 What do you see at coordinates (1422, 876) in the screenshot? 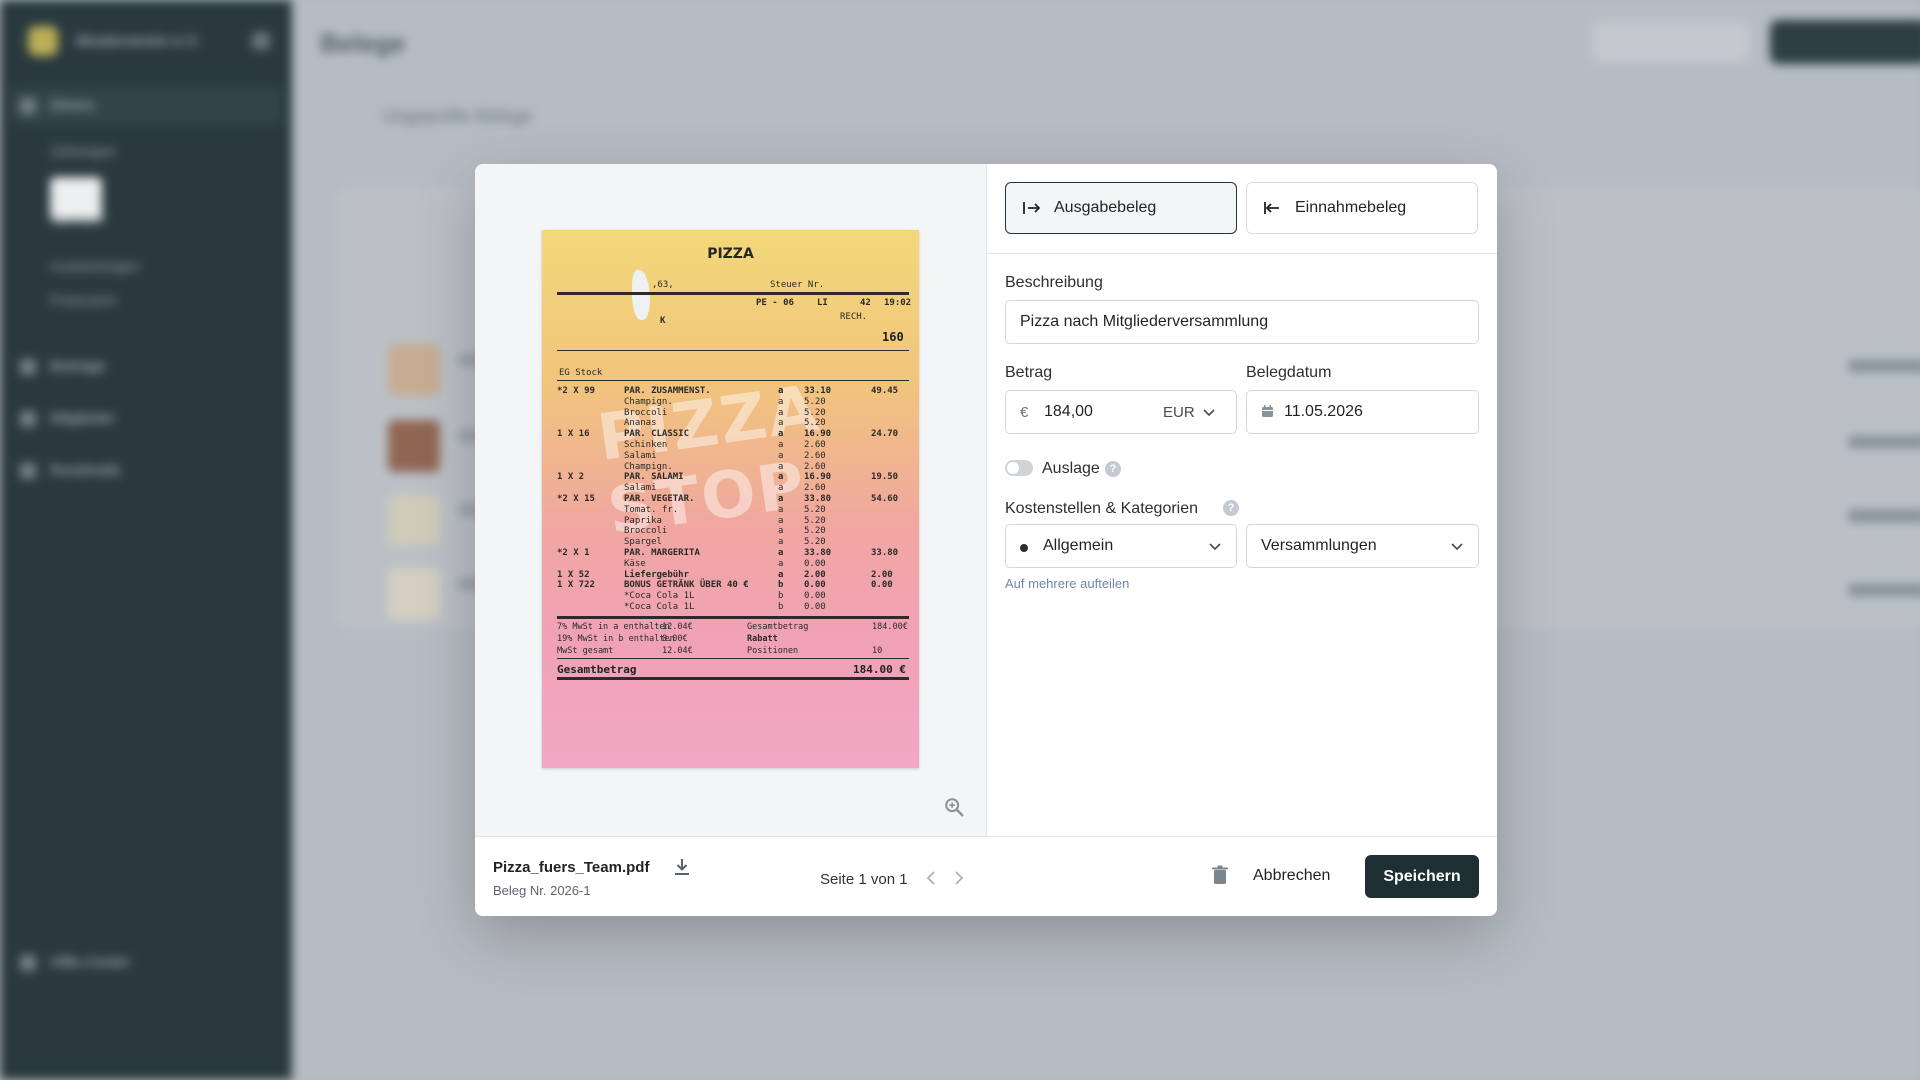
I see `save-button: Speichern` at bounding box center [1422, 876].